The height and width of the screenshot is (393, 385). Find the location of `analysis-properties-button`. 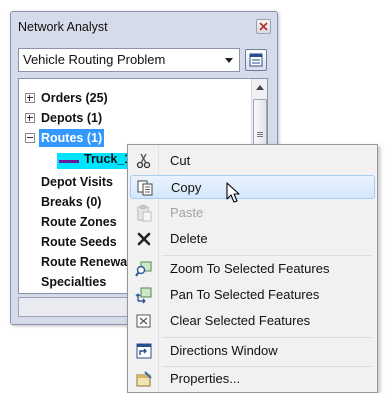

analysis-properties-button is located at coordinates (256, 60).